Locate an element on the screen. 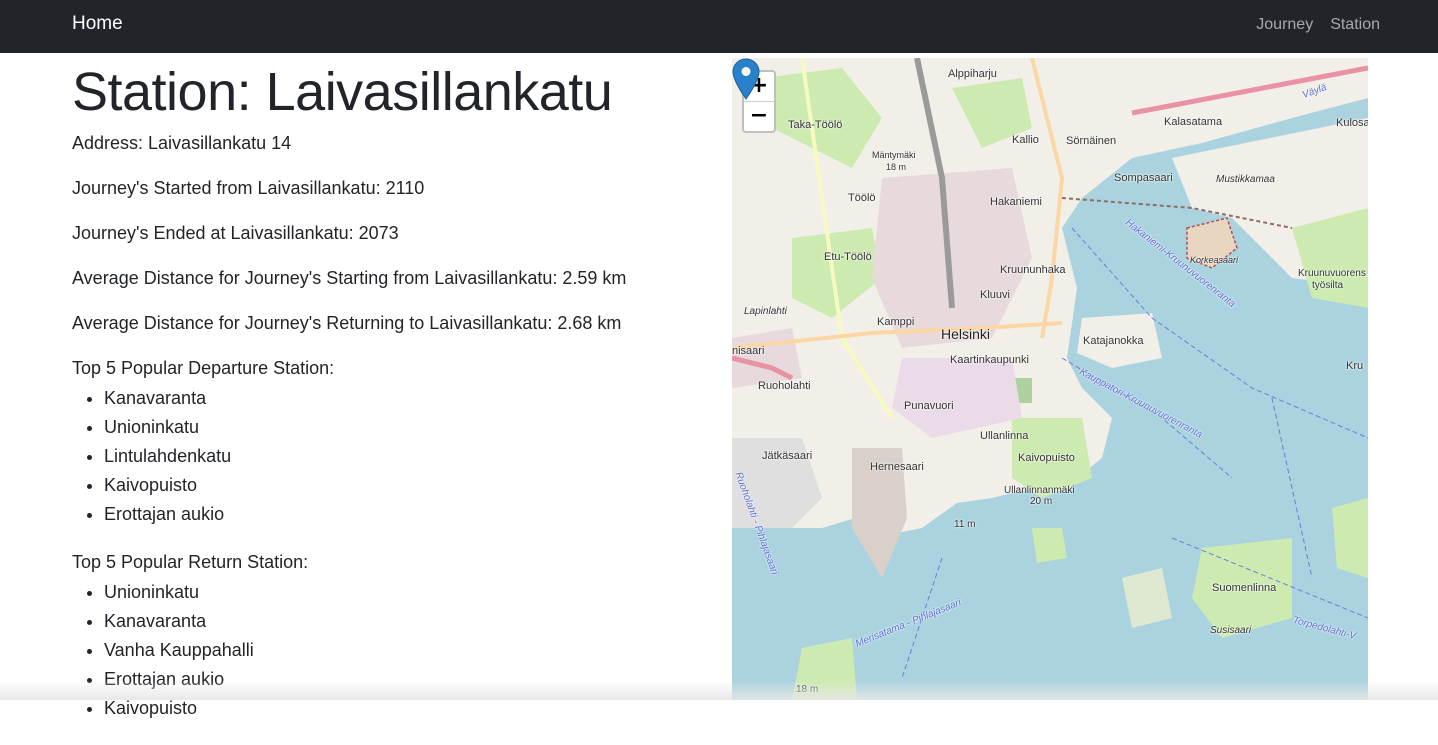 This screenshot has width=1438, height=745. map-label: Alppiharju is located at coordinates (972, 74).